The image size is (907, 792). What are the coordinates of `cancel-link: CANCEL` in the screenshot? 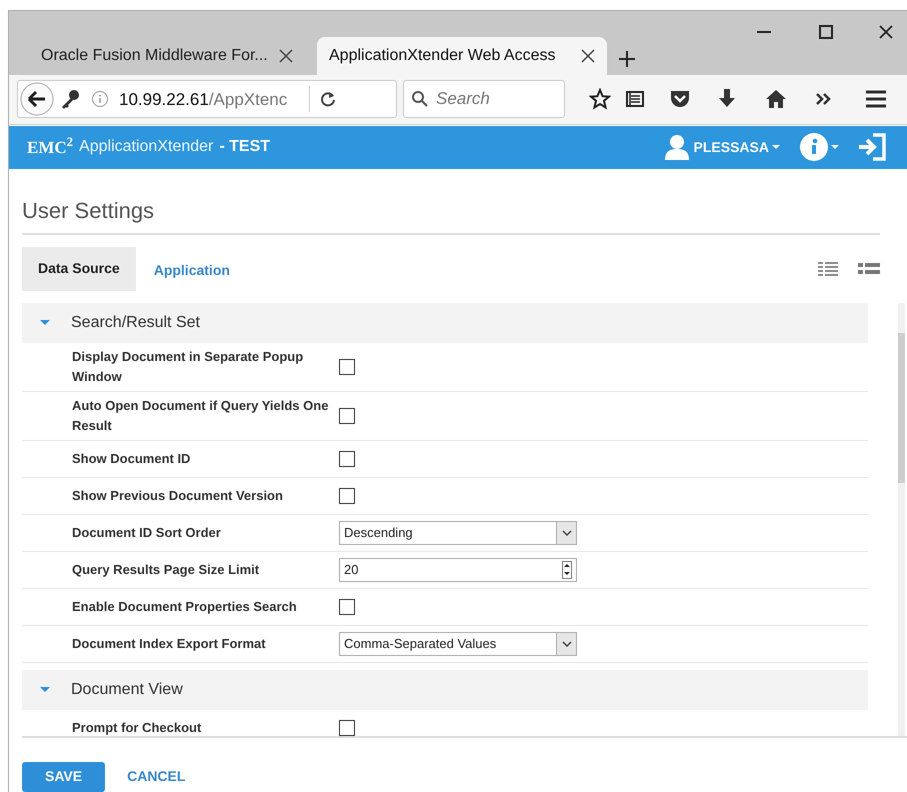 It's located at (156, 777).